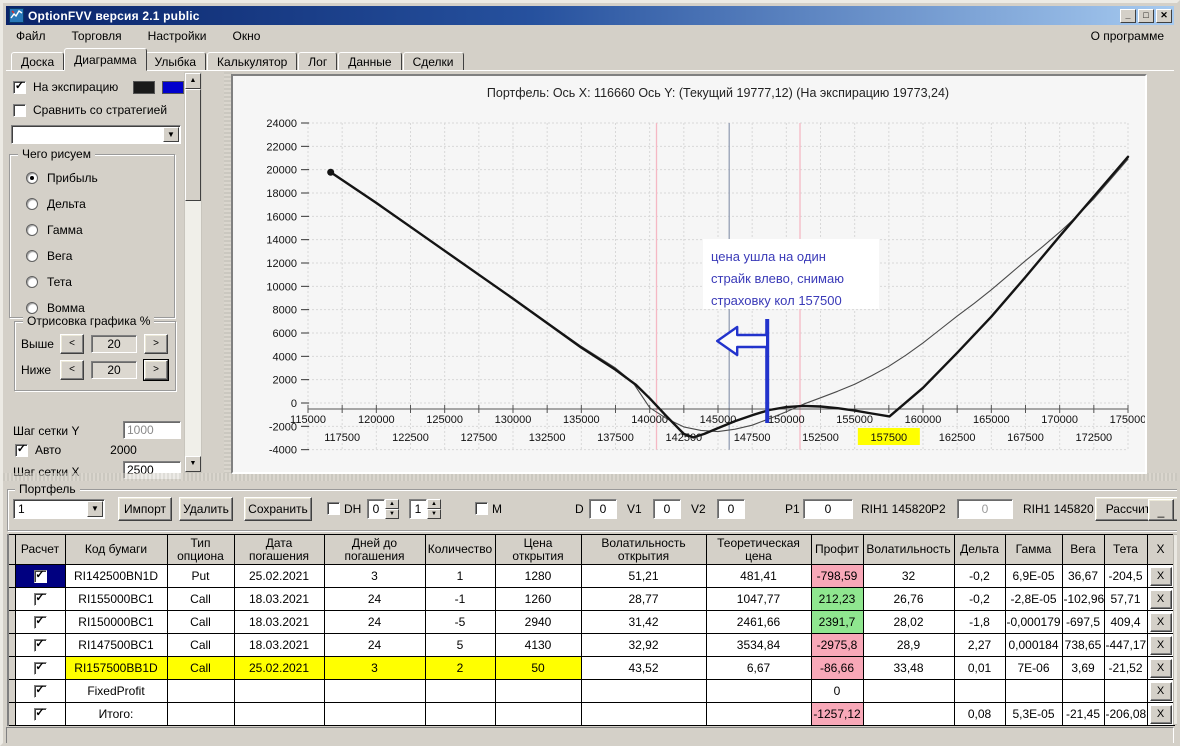 This screenshot has width=1180, height=746. Describe the element at coordinates (92, 282) in the screenshot. I see `draw-option-Тета: Тета` at that location.